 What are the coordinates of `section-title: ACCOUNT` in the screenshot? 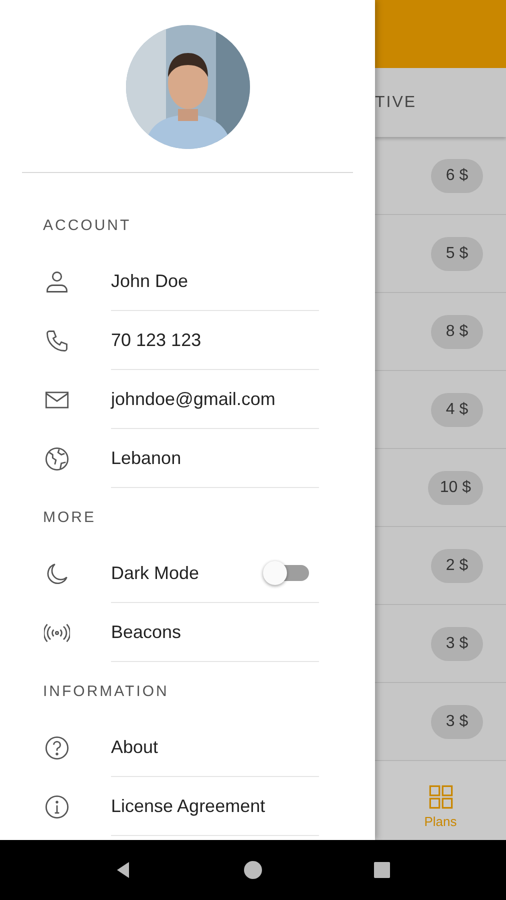 It's located at (87, 225).